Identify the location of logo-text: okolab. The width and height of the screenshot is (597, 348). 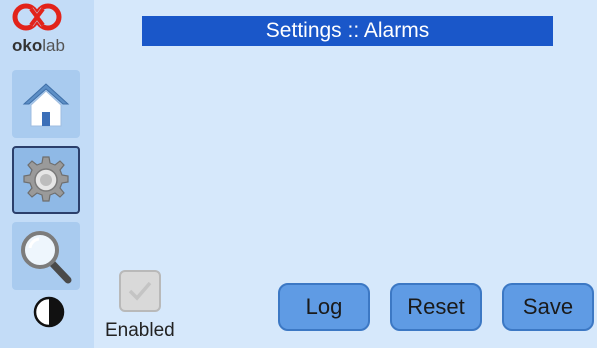
(38, 45).